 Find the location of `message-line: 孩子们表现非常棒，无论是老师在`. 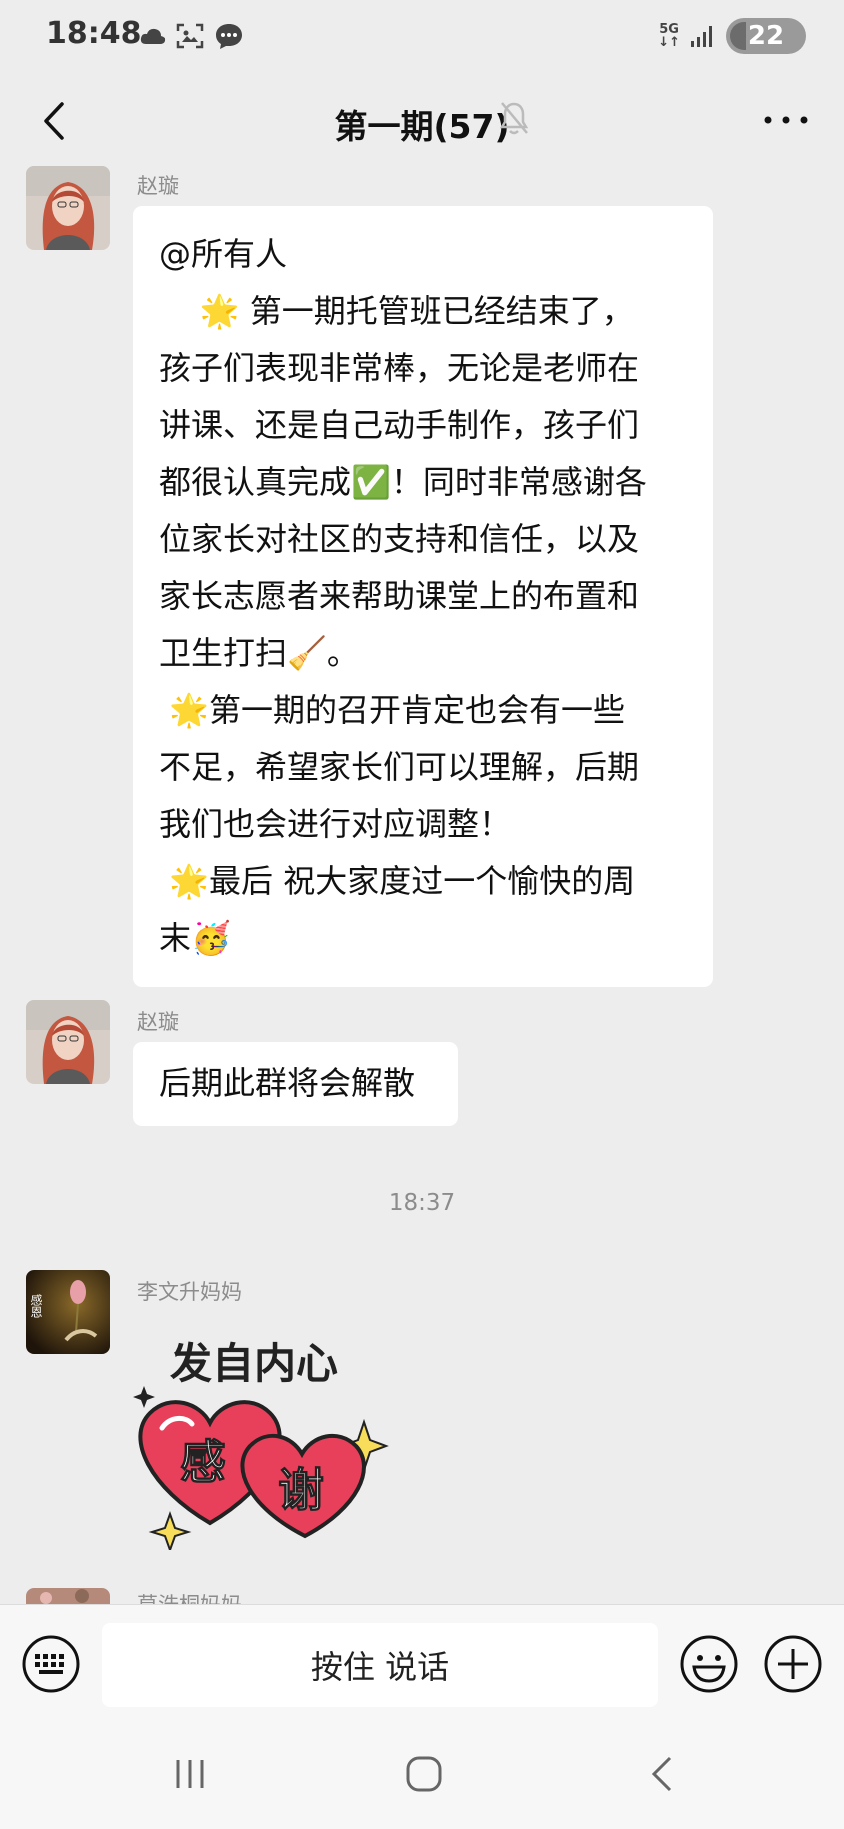

message-line: 孩子们表现非常棒，无论是老师在 is located at coordinates (399, 368).